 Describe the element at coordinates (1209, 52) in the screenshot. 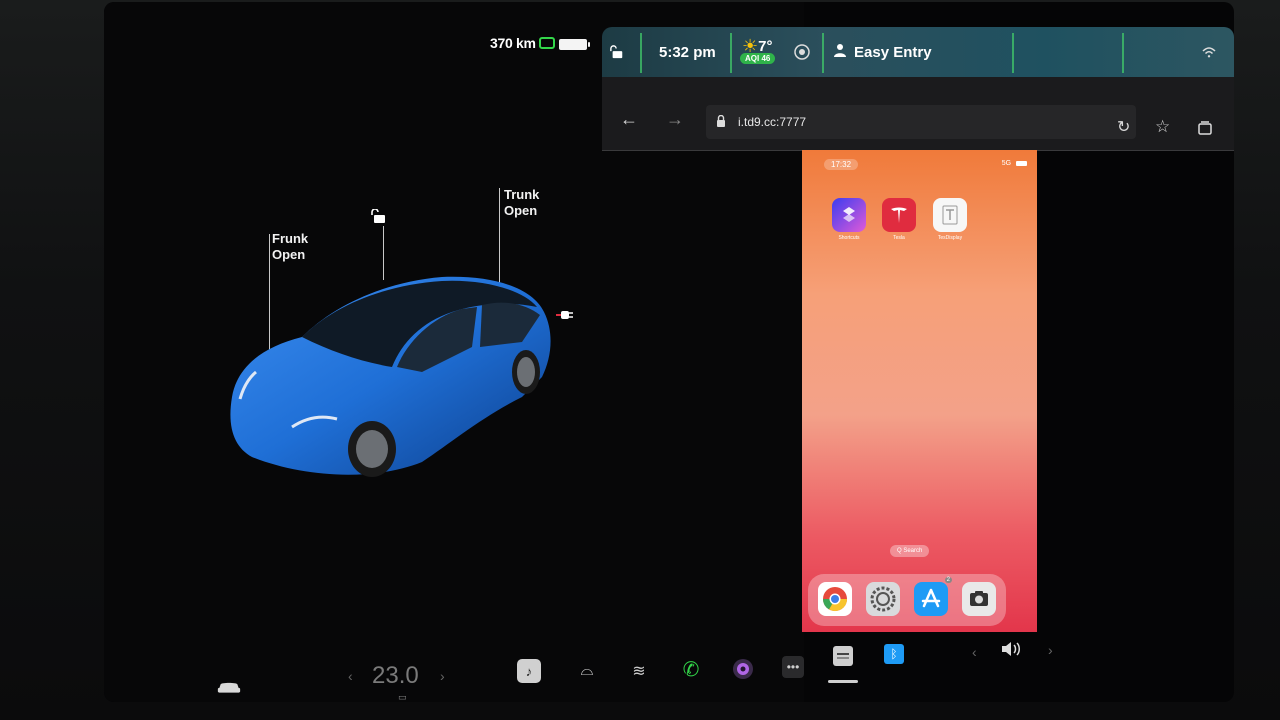

I see `wifi-icon` at that location.